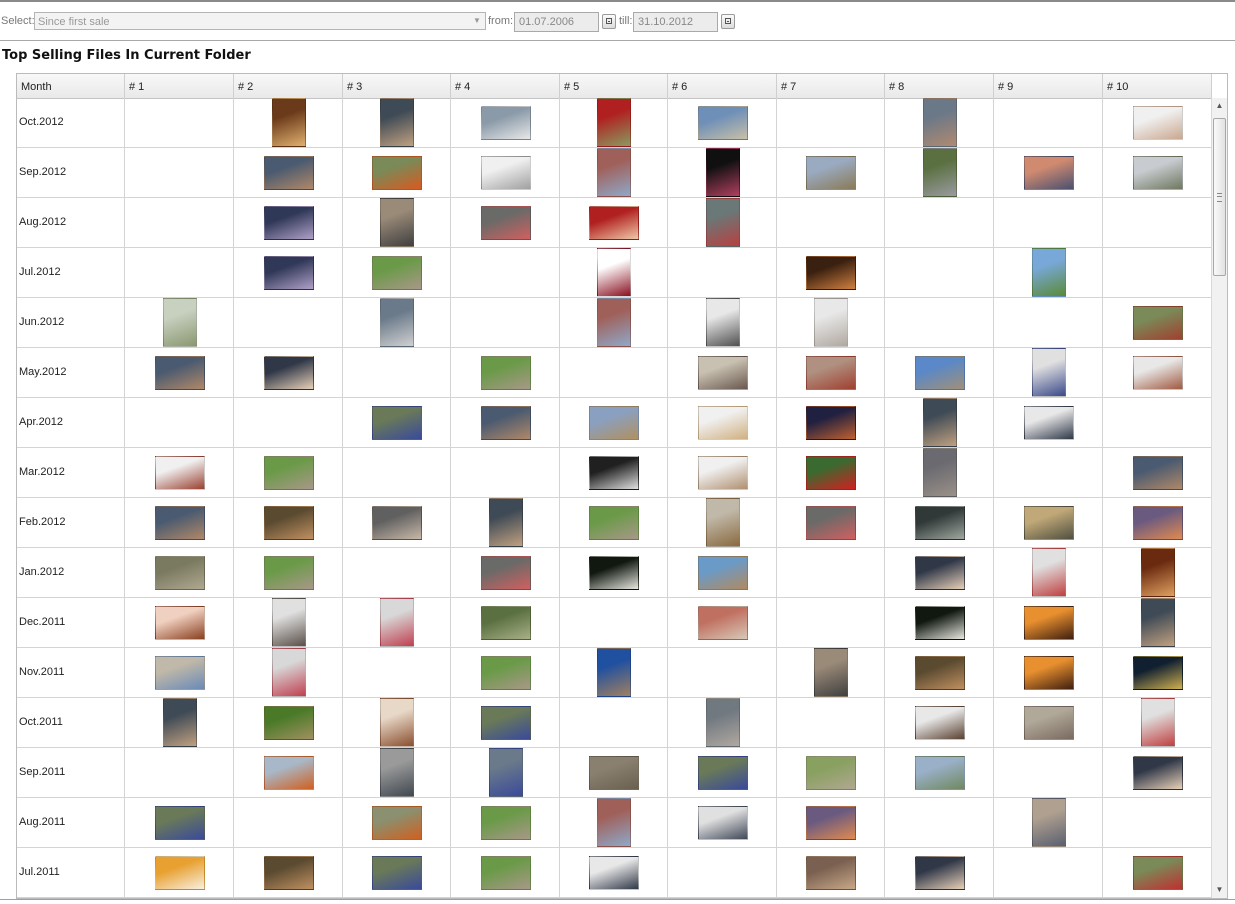  Describe the element at coordinates (71, 86) in the screenshot. I see `column-header-month: Month` at that location.